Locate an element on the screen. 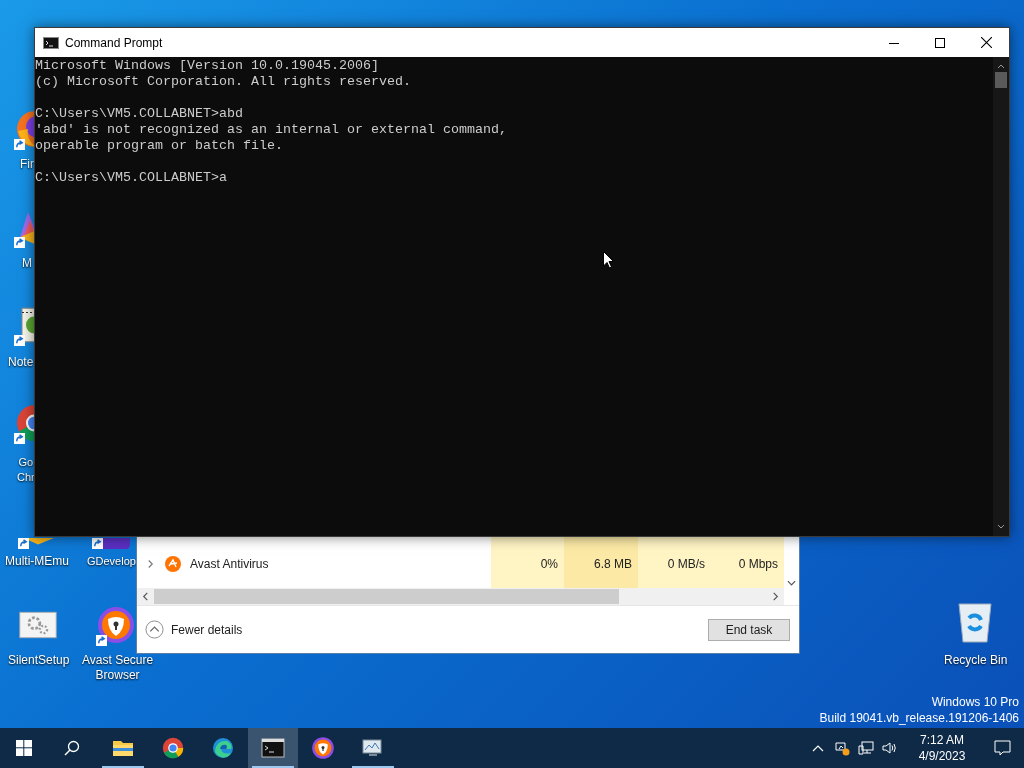  desktop-icon-label: GDevelop is located at coordinates (111, 561).